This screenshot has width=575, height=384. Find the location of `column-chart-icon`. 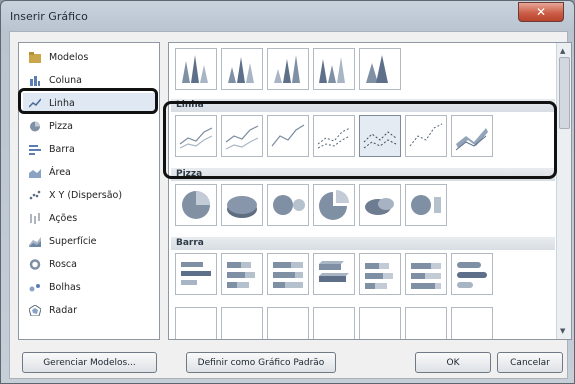

column-chart-icon is located at coordinates (35, 81).